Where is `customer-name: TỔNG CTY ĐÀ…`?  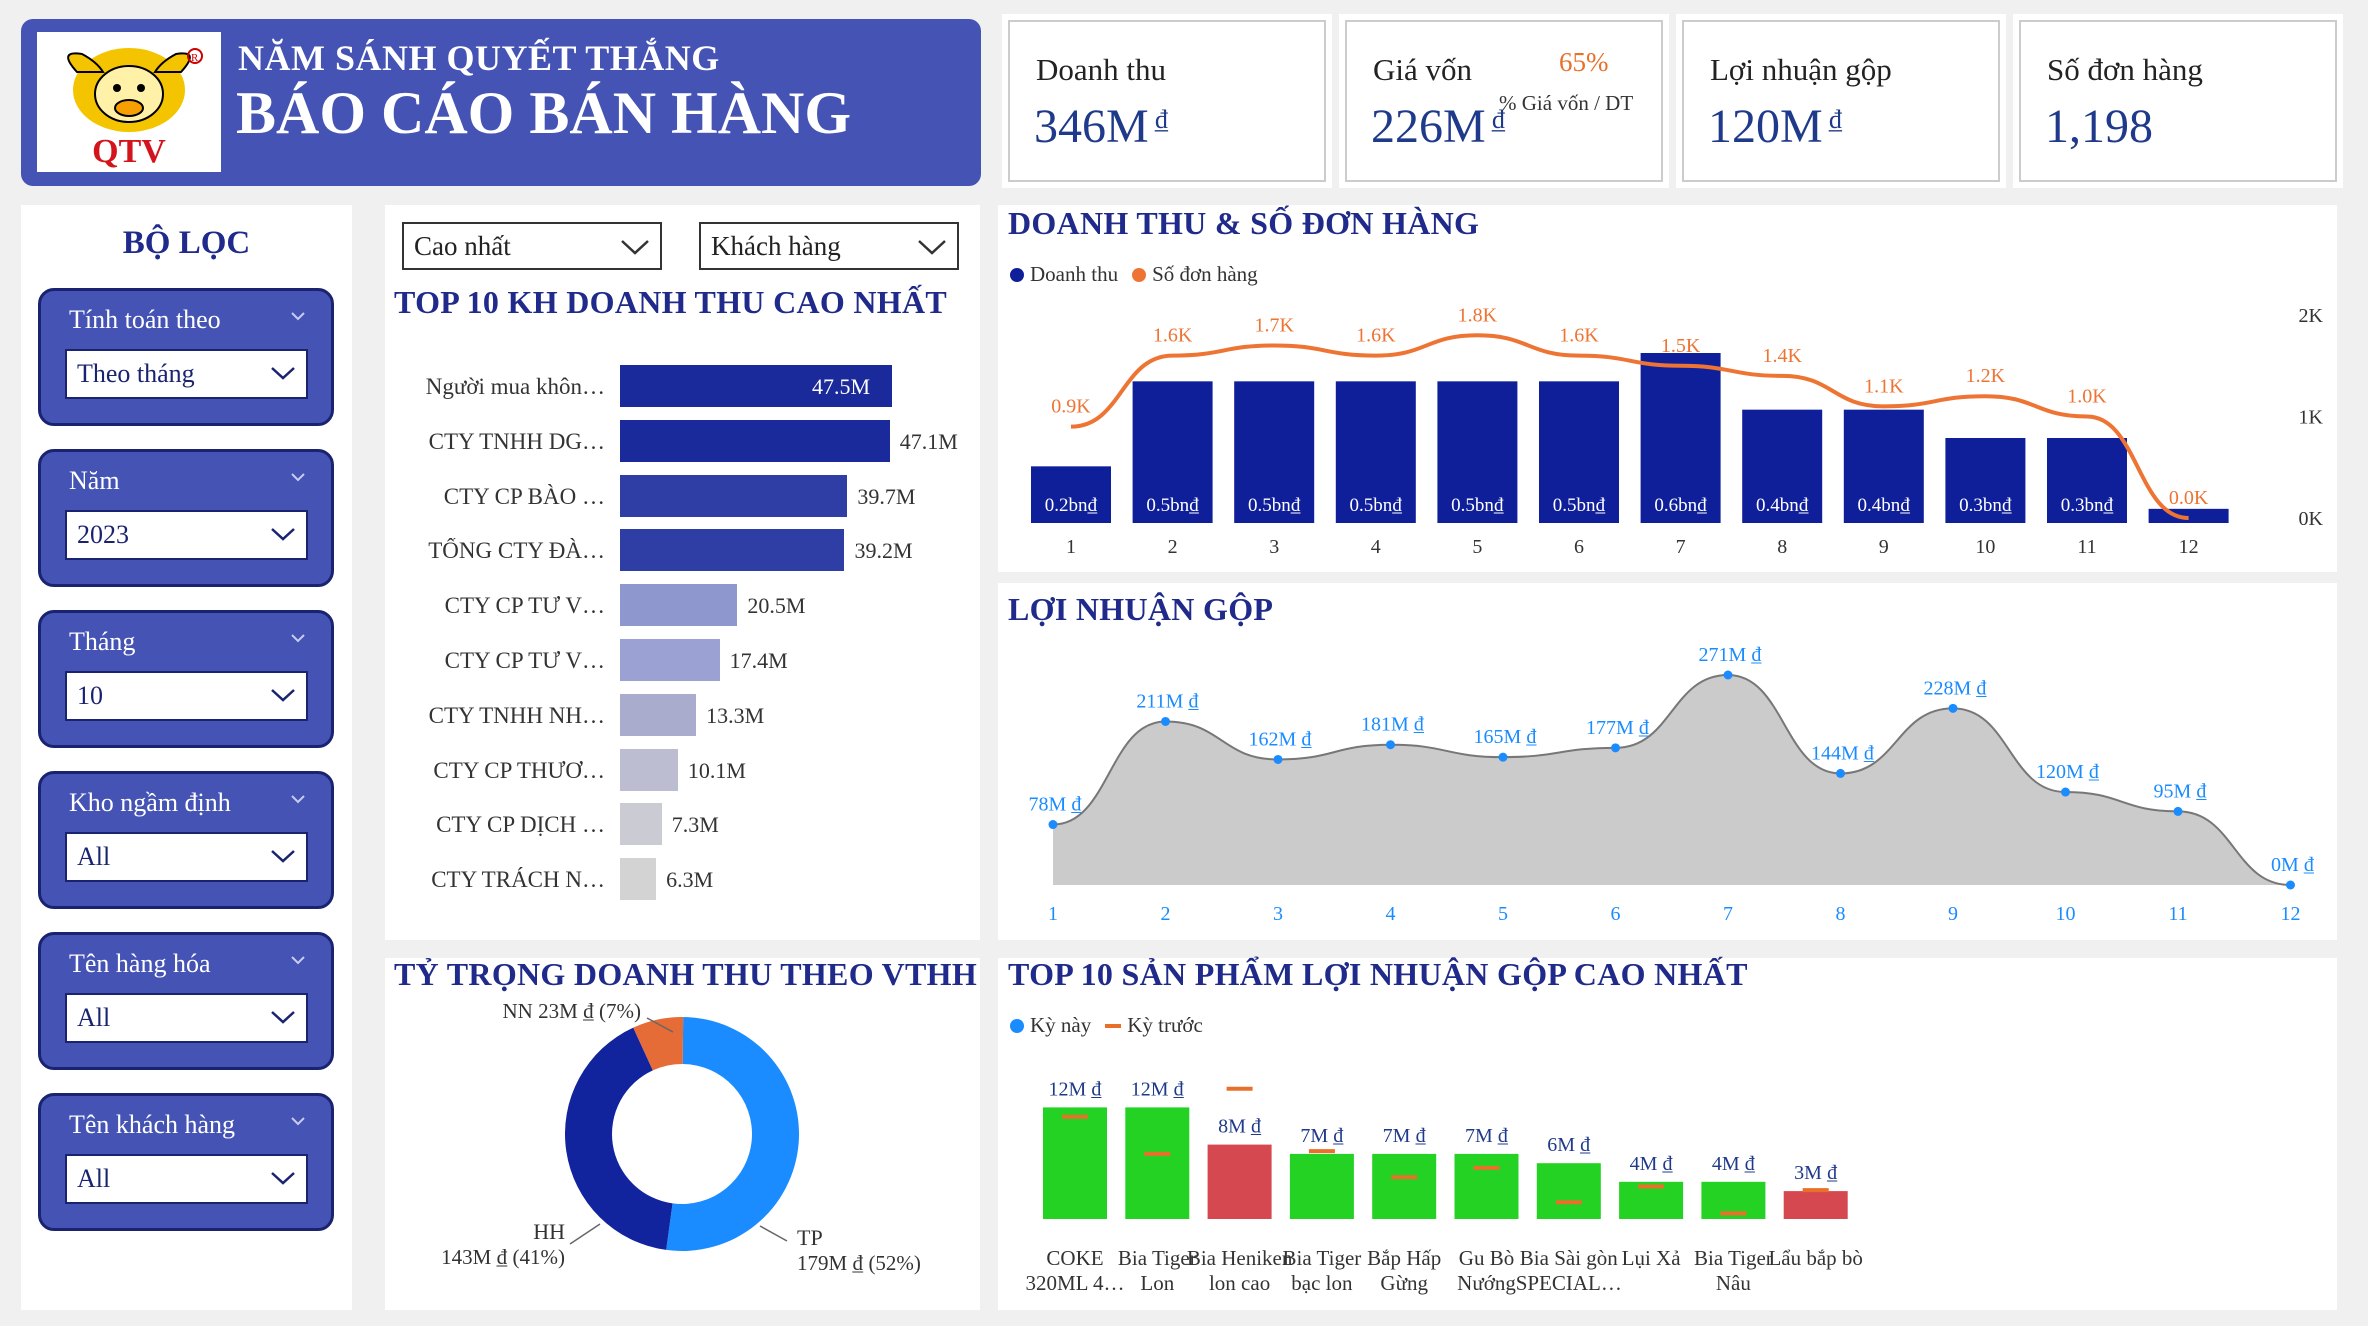 customer-name: TỔNG CTY ĐÀ… is located at coordinates (516, 551).